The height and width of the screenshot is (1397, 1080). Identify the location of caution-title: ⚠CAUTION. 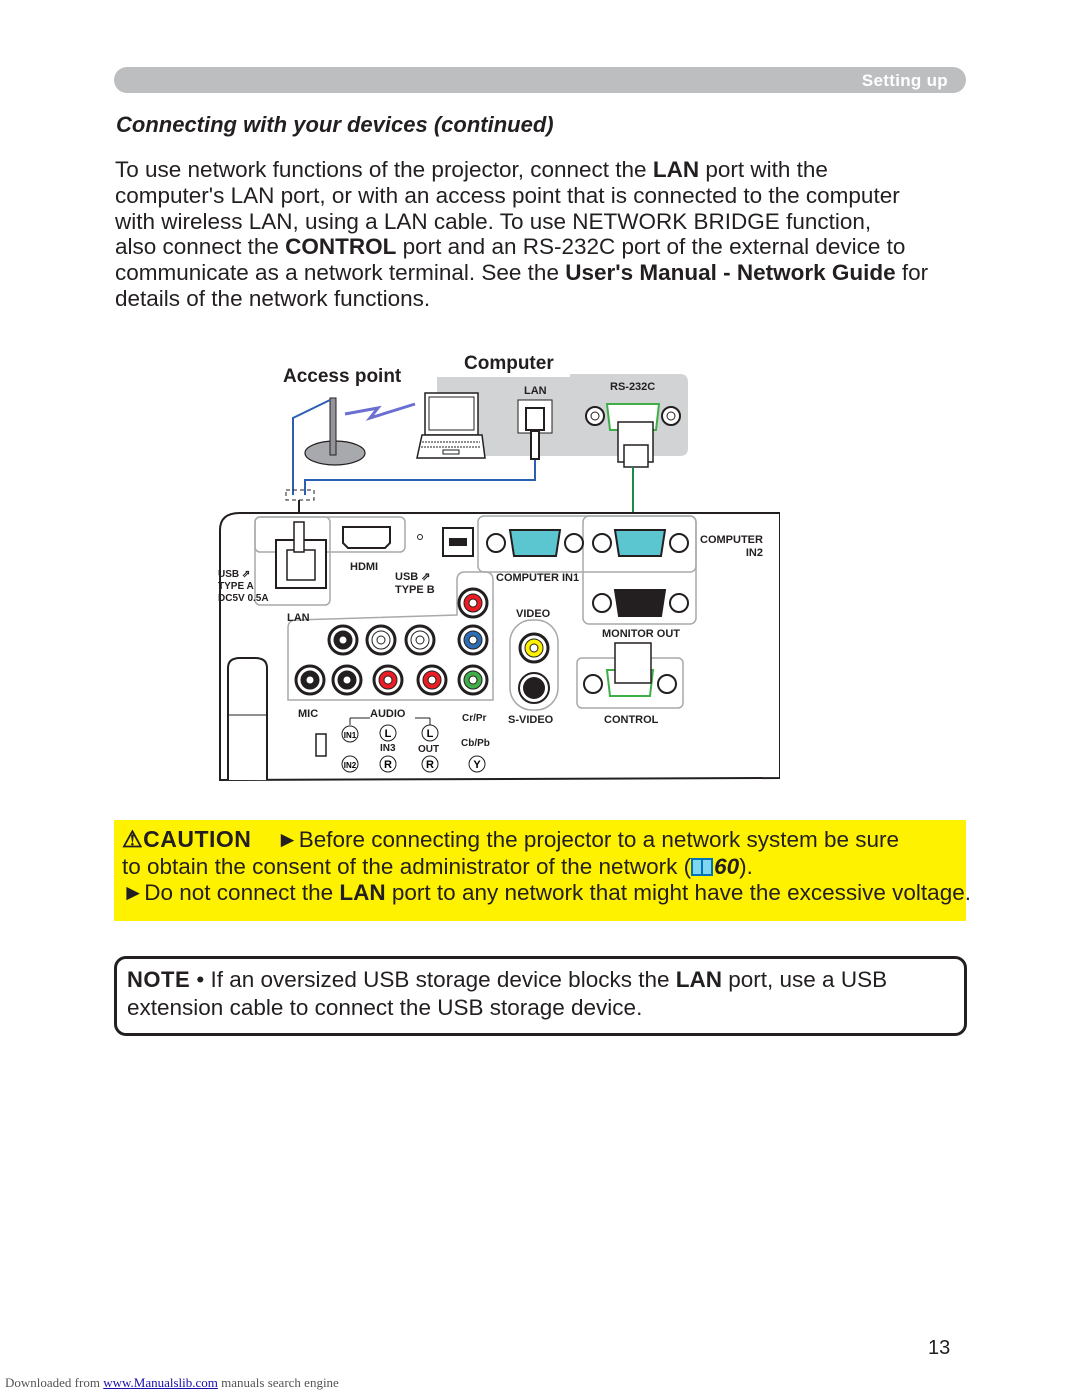
(187, 839).